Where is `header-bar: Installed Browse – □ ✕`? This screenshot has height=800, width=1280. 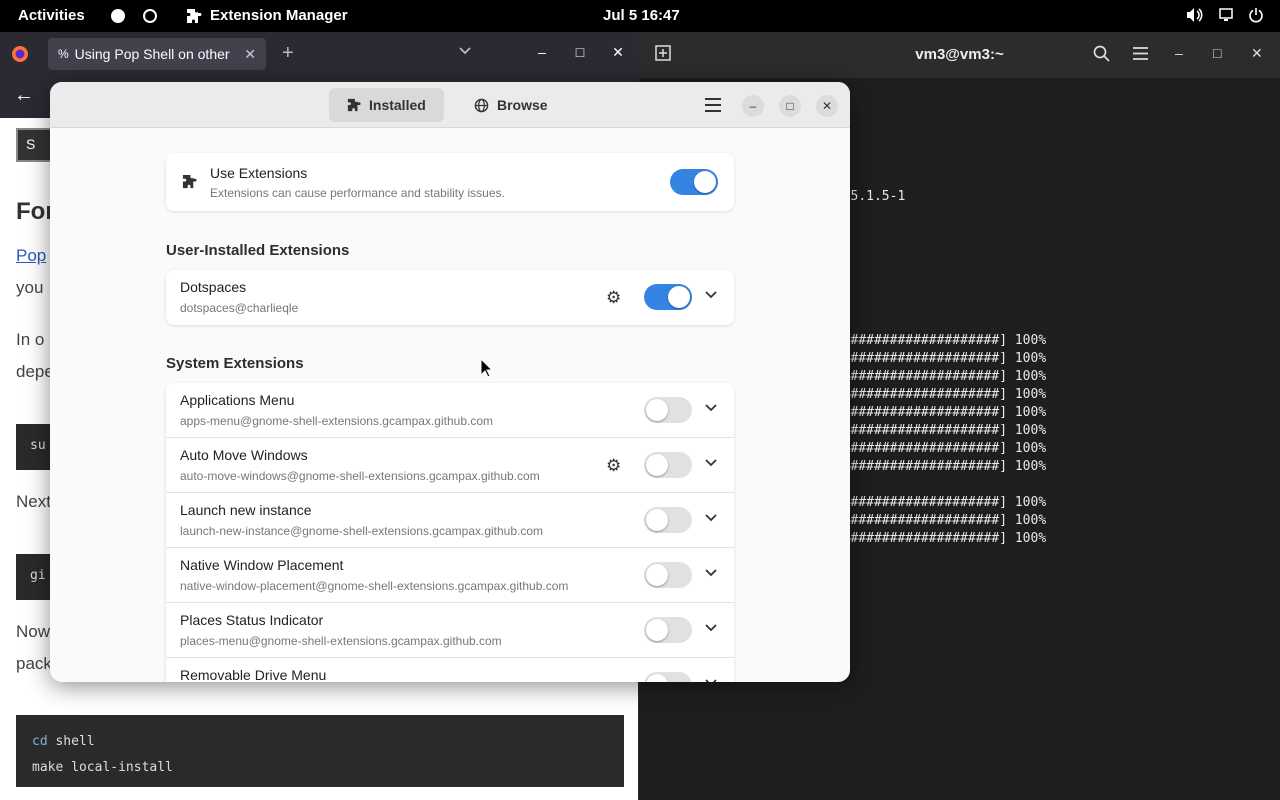 header-bar: Installed Browse – □ ✕ is located at coordinates (450, 105).